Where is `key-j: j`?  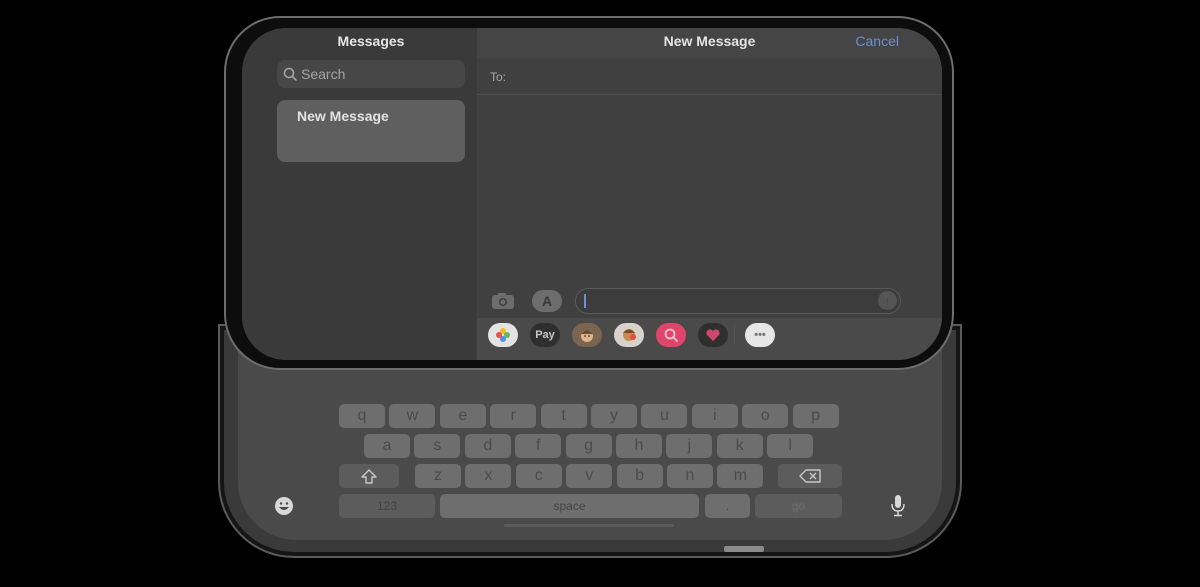 key-j: j is located at coordinates (689, 446).